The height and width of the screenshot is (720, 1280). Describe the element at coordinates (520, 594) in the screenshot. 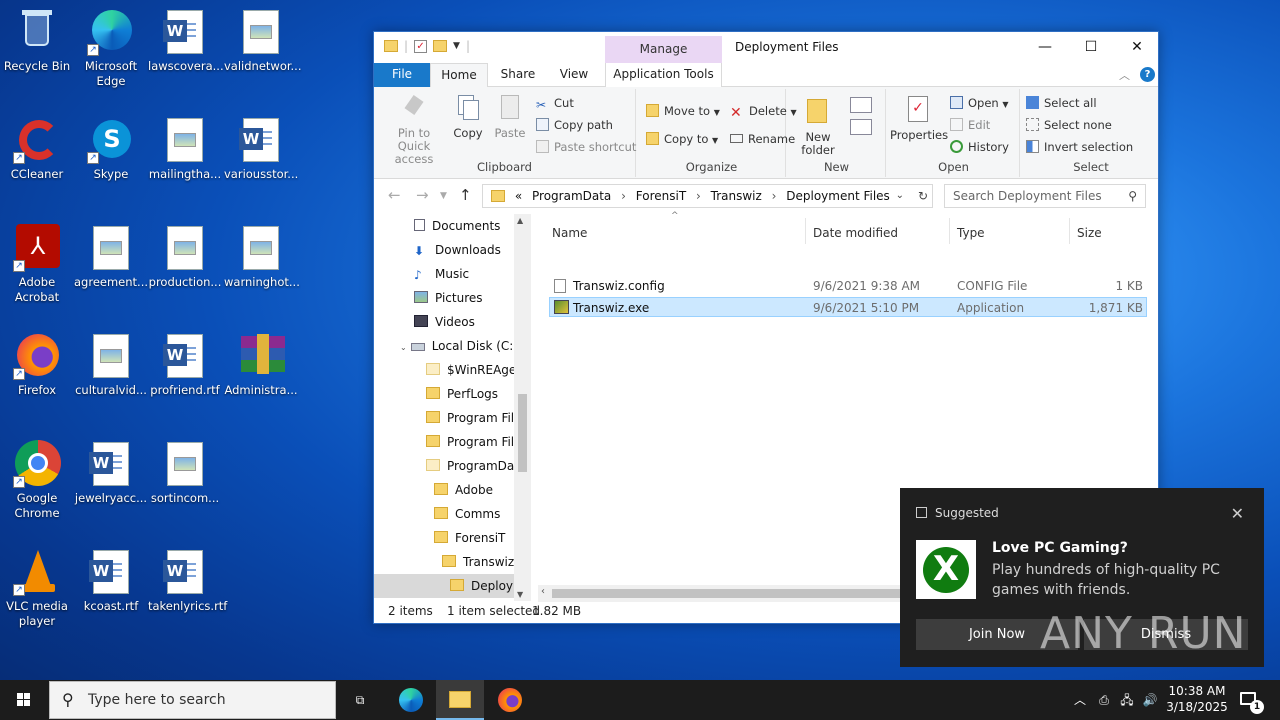

I see `scroll-down-icon: ▼` at that location.